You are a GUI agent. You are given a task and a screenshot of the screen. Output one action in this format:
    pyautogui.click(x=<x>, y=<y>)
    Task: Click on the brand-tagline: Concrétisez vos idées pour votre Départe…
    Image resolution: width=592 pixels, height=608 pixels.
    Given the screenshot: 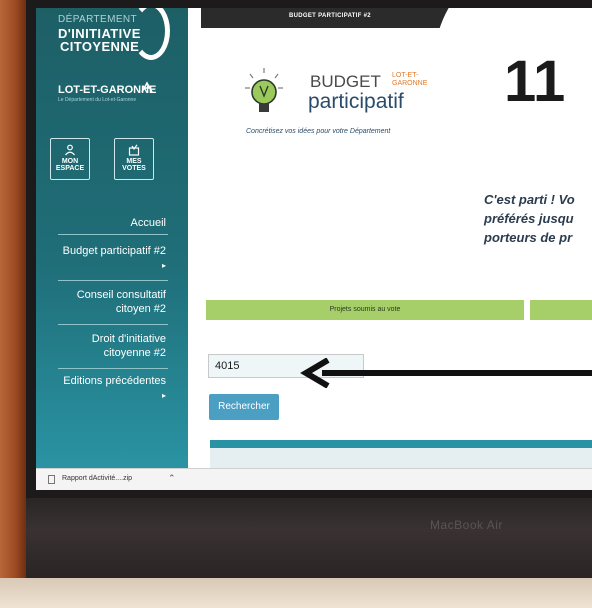 What is the action you would take?
    pyautogui.click(x=318, y=131)
    